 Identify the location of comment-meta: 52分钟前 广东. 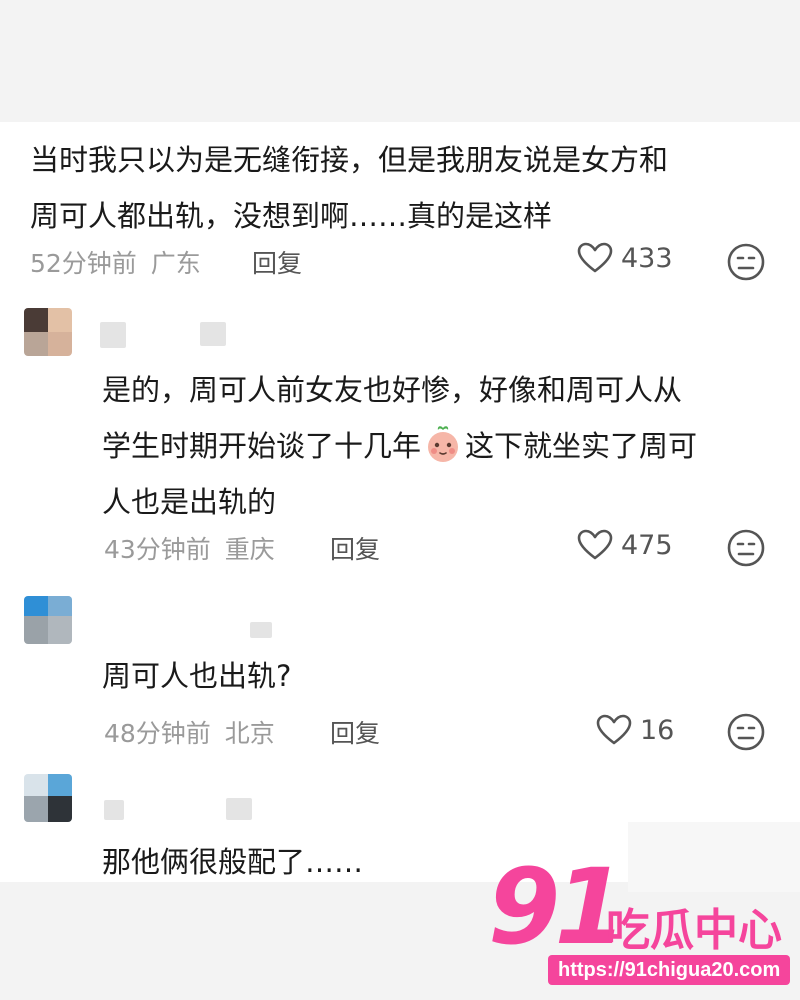
(115, 262).